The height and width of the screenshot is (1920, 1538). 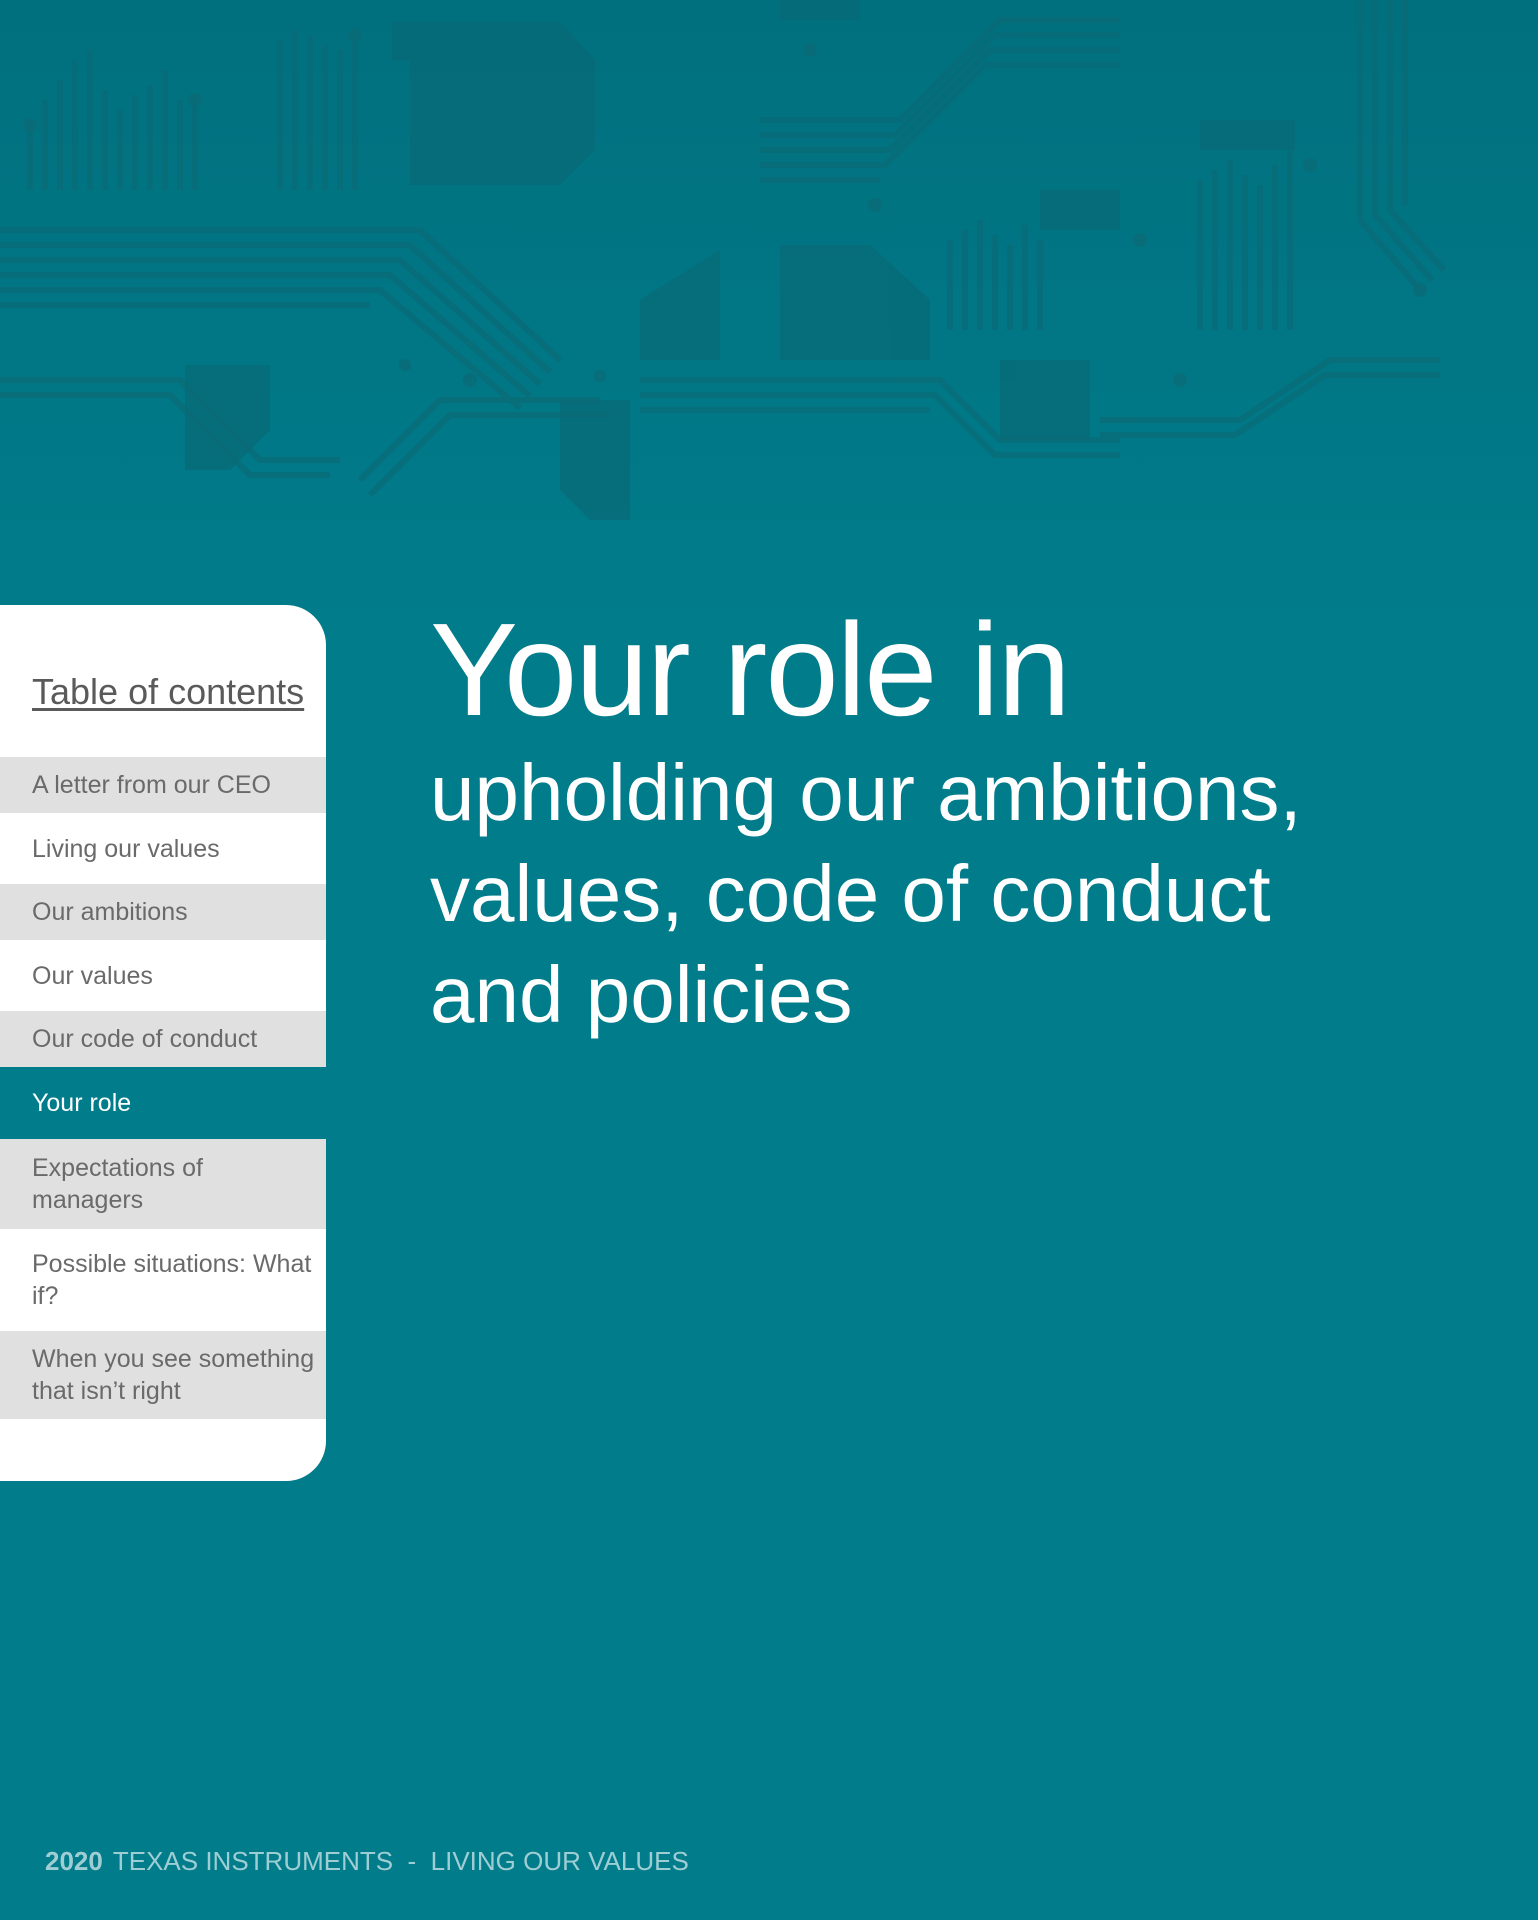 I want to click on toc-item-our-values: Our values, so click(x=163, y=975).